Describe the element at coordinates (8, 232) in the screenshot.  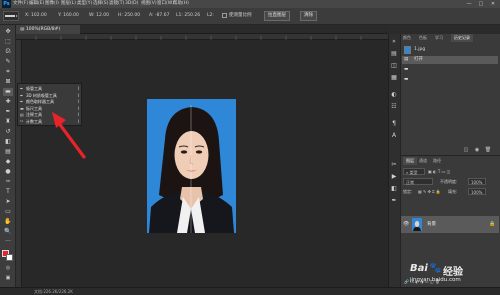
I see `zoom-icon: 🔍` at that location.